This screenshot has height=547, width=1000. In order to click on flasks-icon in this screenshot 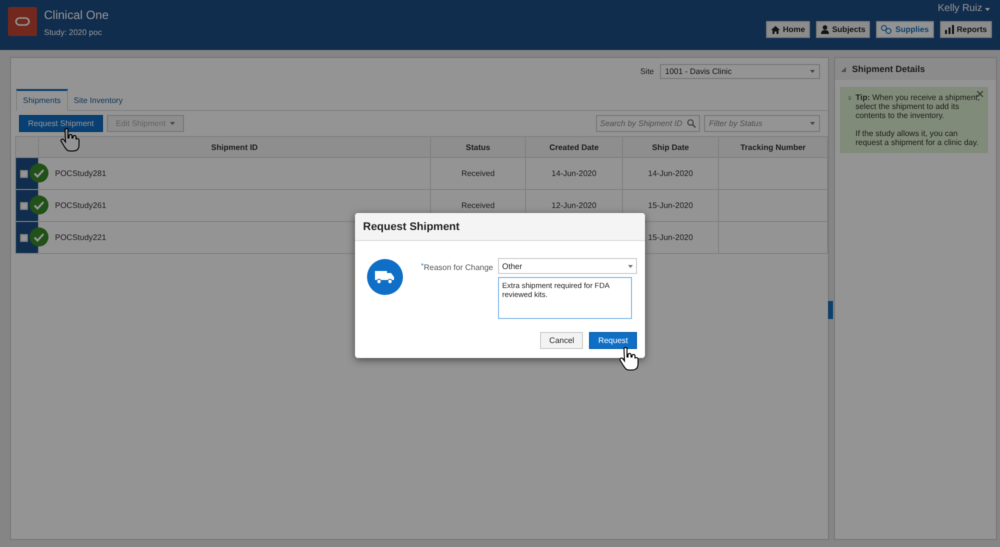, I will do `click(886, 29)`.